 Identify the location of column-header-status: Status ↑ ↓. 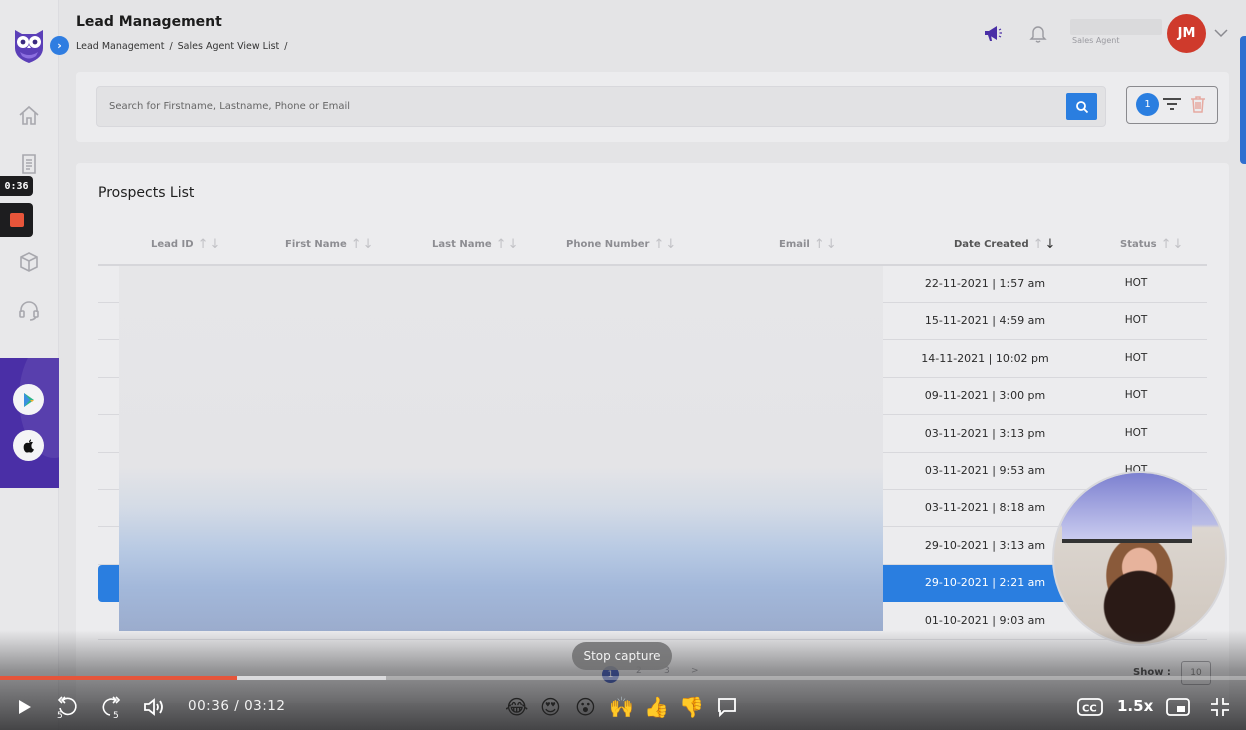
(1151, 244).